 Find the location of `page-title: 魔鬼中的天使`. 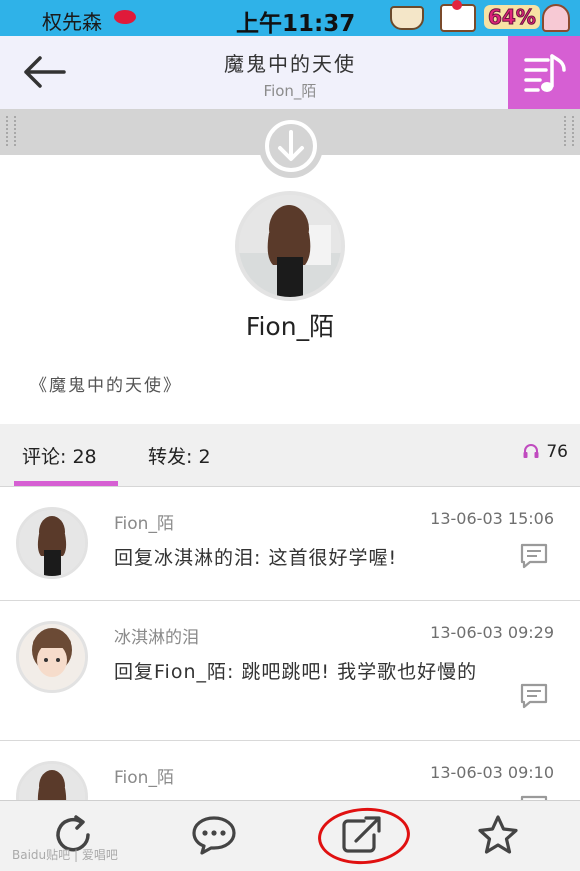

page-title: 魔鬼中的天使 is located at coordinates (290, 64).